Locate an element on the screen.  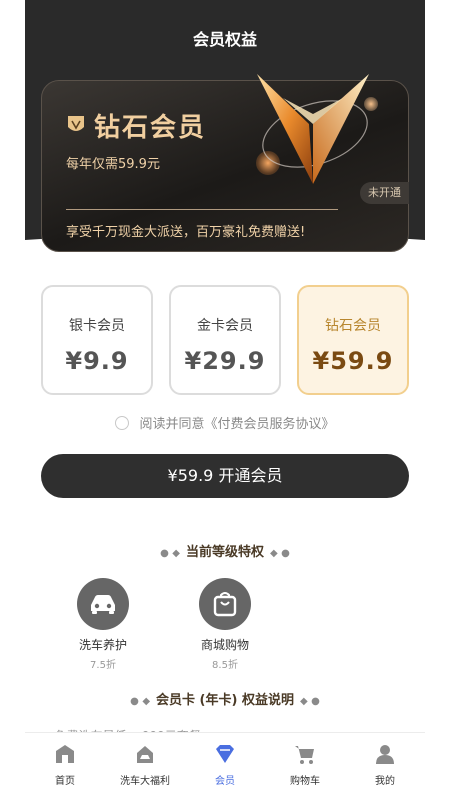
plan-name: 银卡会员 is located at coordinates (97, 326).